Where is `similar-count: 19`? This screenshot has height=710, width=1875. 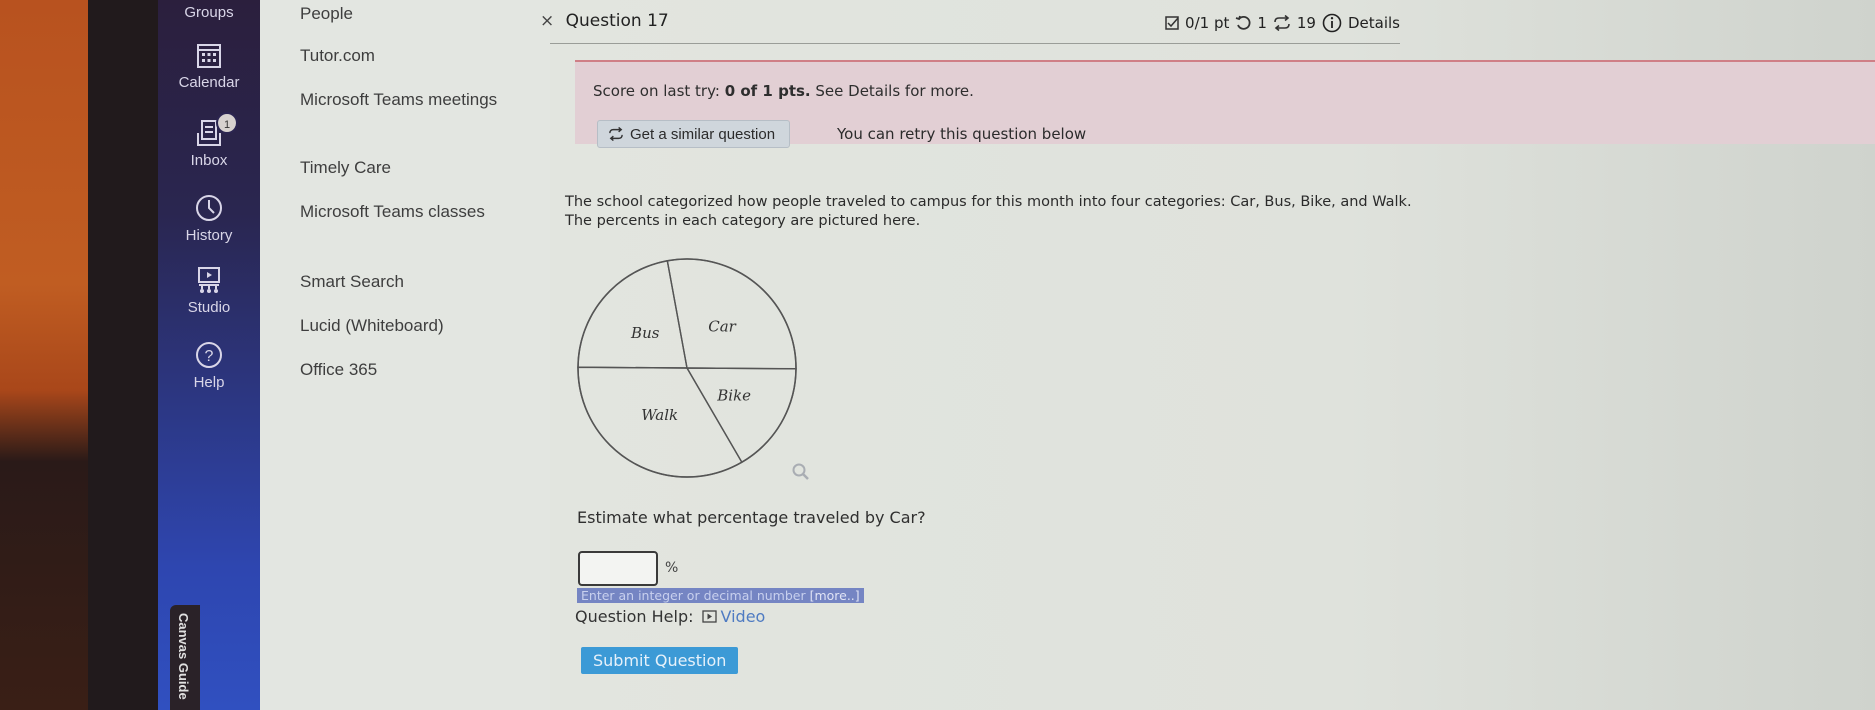 similar-count: 19 is located at coordinates (1306, 23).